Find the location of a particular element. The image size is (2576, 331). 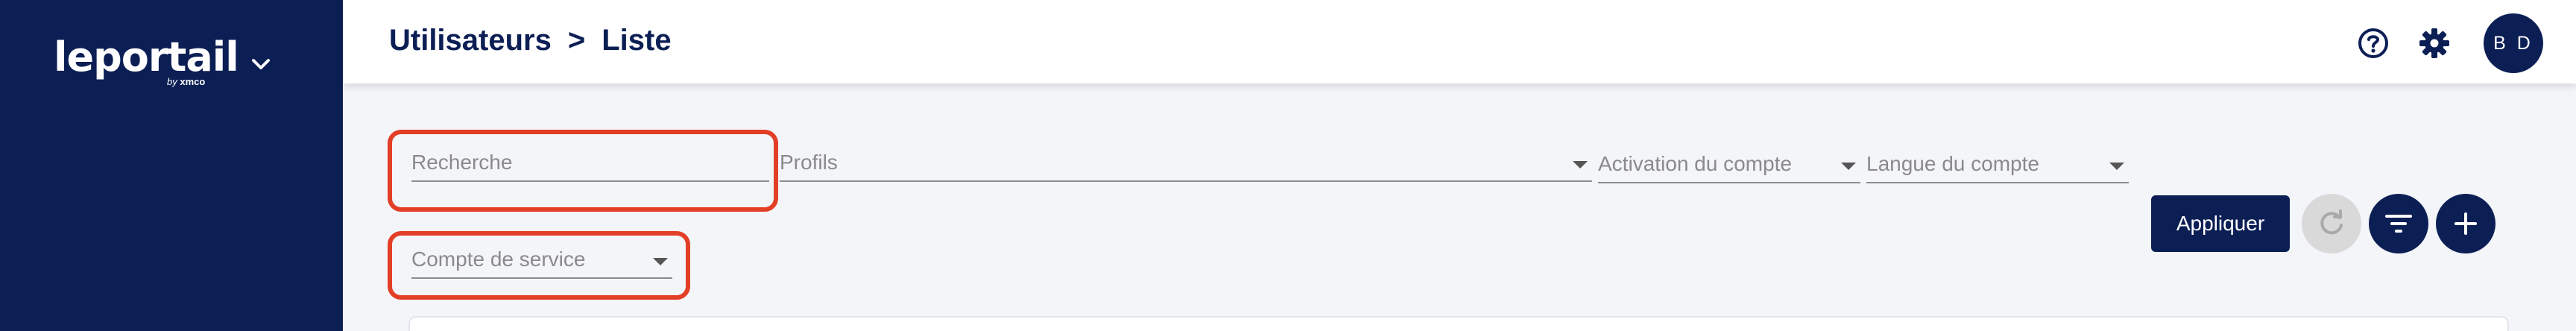

sidebar: leportail by xmco is located at coordinates (171, 165).